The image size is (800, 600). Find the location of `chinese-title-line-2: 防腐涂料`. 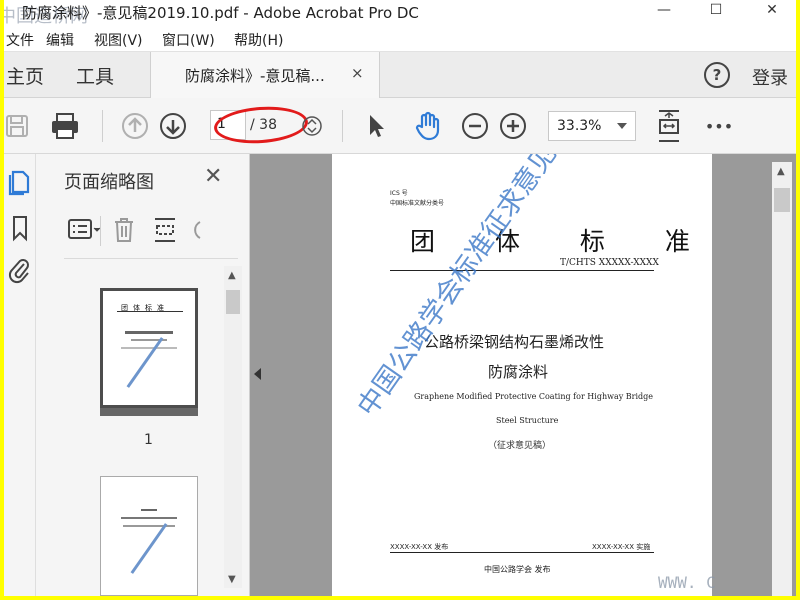

chinese-title-line-2: 防腐涂料 is located at coordinates (518, 372).